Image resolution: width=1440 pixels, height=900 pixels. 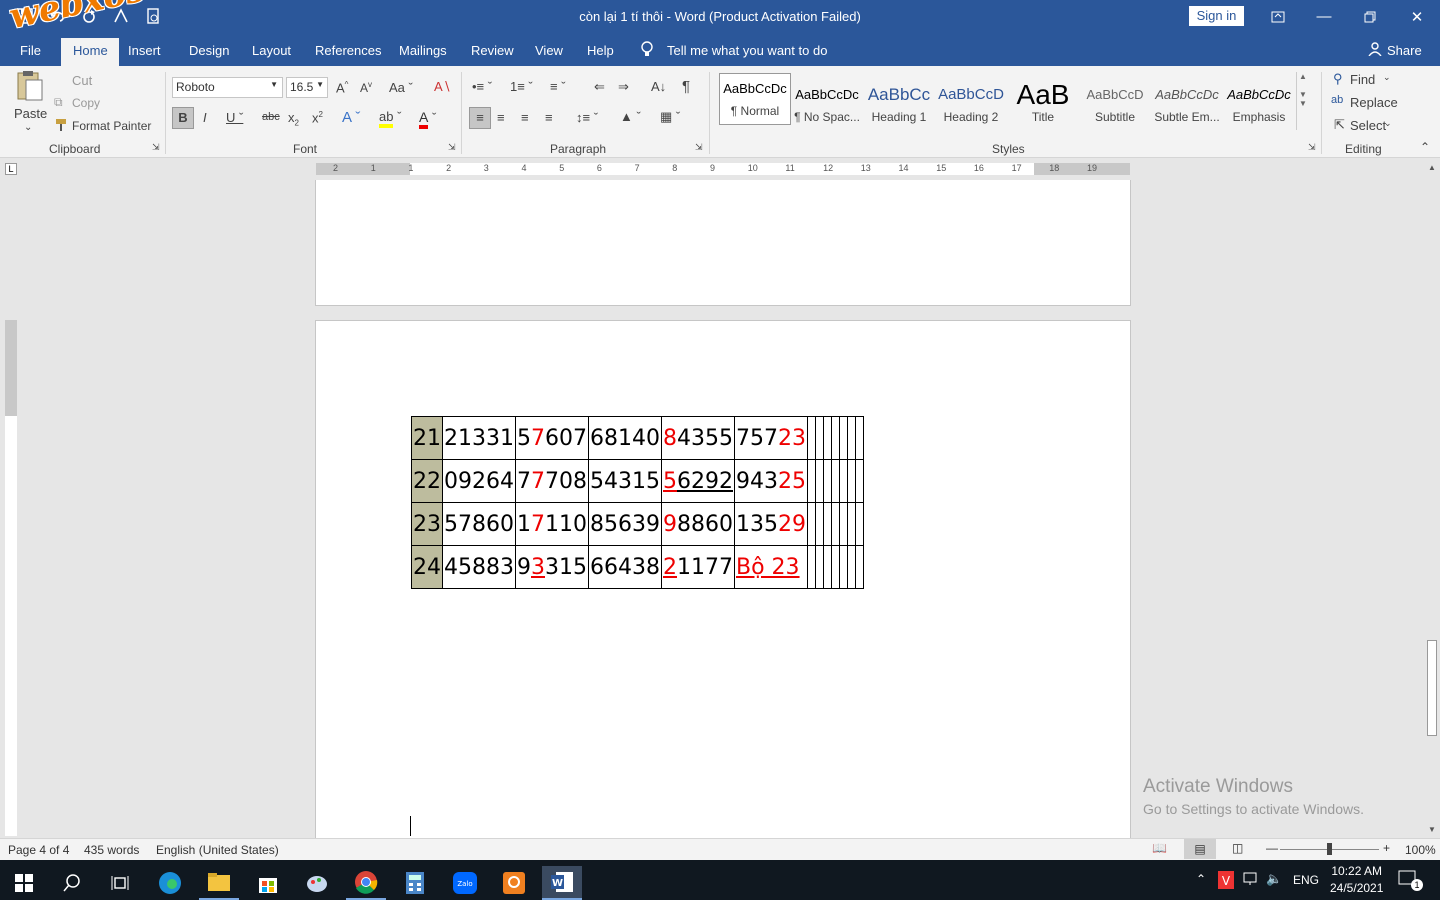 What do you see at coordinates (234, 117) in the screenshot?
I see `underline-button: U ˇ` at bounding box center [234, 117].